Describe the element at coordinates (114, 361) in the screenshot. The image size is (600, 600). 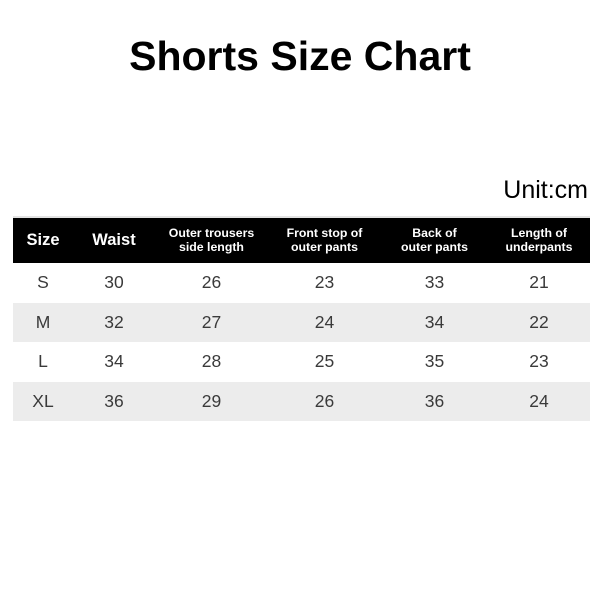
I see `table-cell-waist: 34` at that location.